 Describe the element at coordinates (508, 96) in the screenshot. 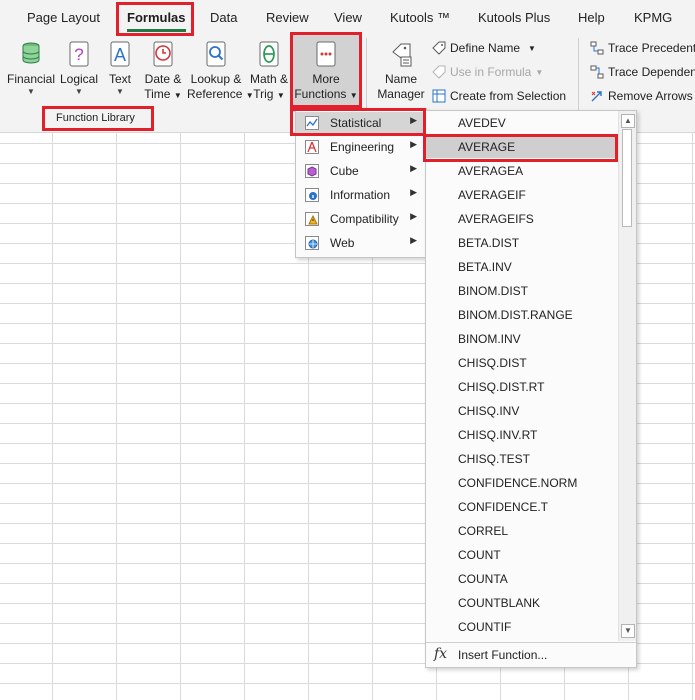

I see `create-from-selection-label: Create from Selection` at that location.